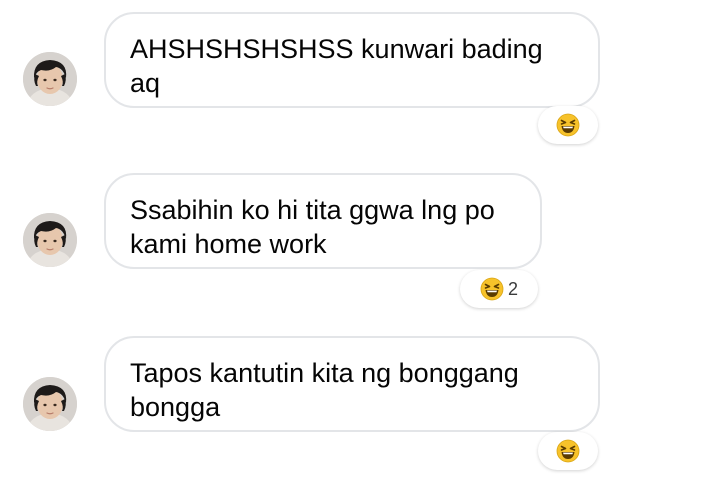  What do you see at coordinates (312, 210) in the screenshot?
I see `message-text-line: Ssabihin ko hi tita ggwa lng po` at bounding box center [312, 210].